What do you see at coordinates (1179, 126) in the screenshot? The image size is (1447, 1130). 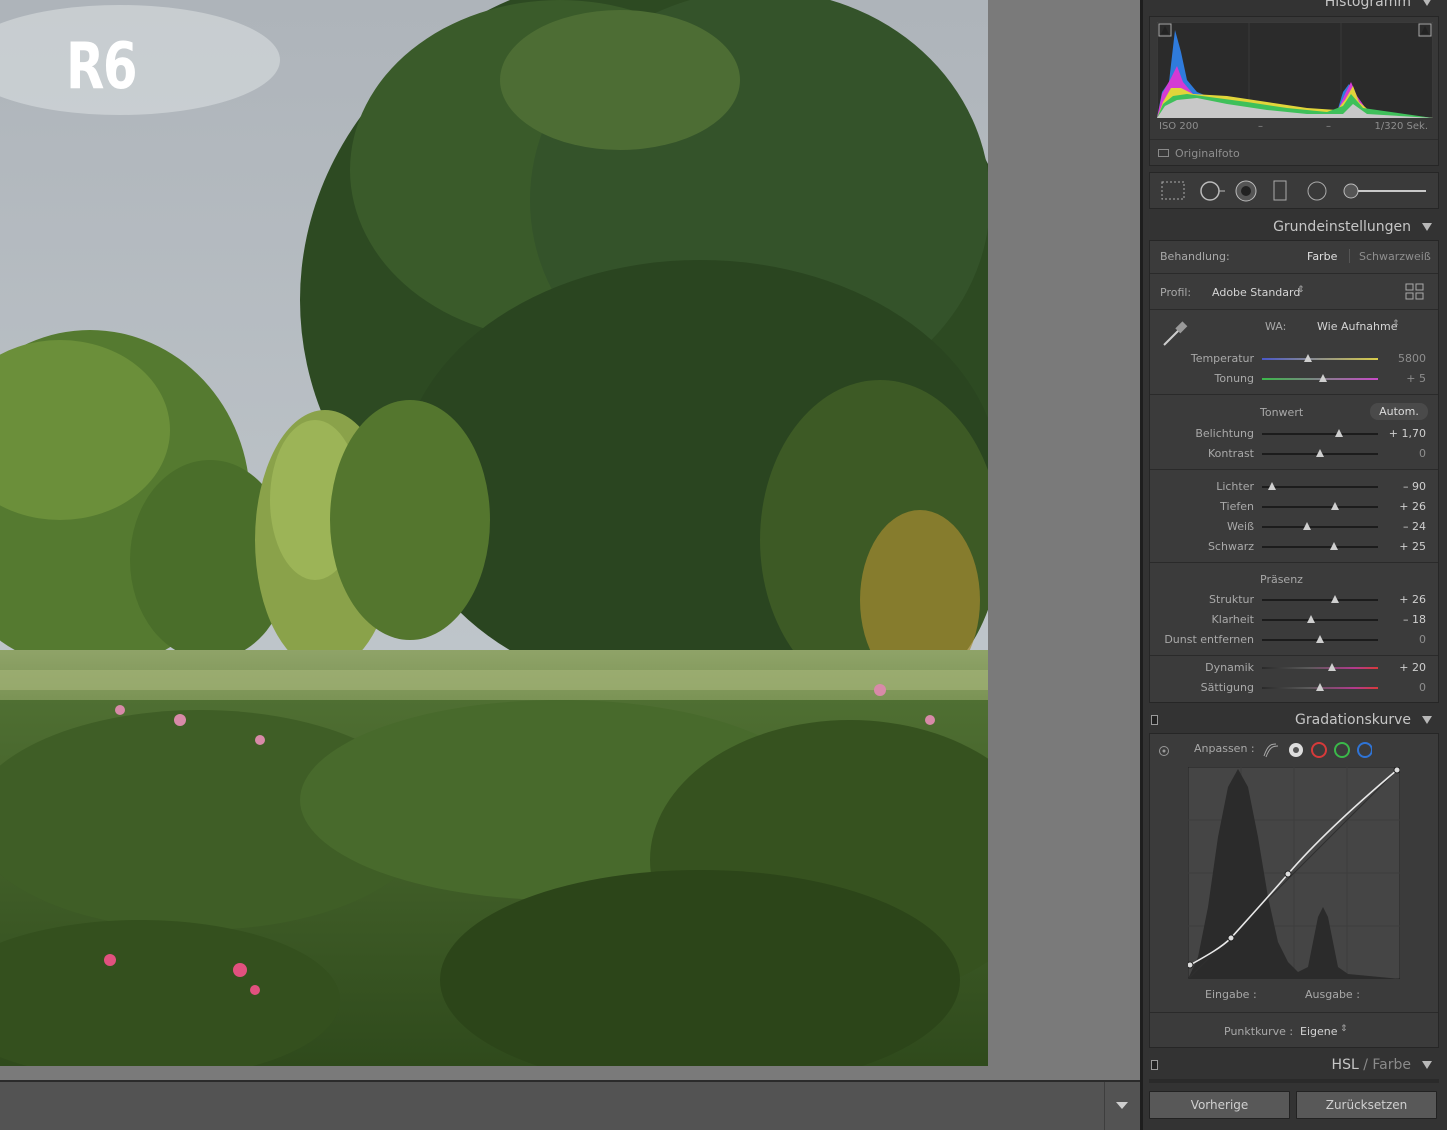 I see `iso-readout: ISO 200` at bounding box center [1179, 126].